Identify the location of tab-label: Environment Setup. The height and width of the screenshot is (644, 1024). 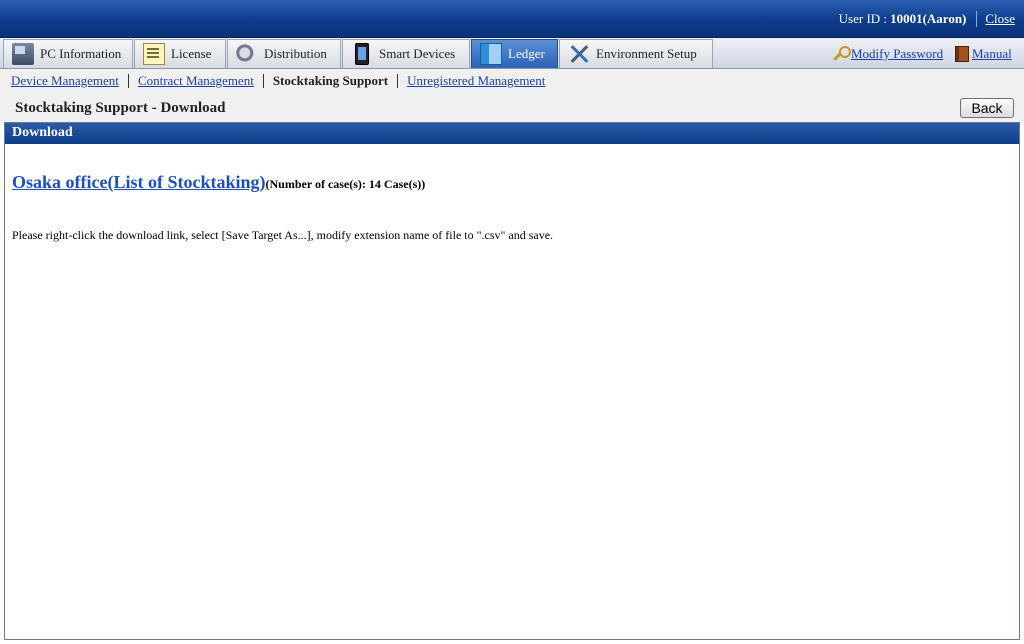
(646, 53).